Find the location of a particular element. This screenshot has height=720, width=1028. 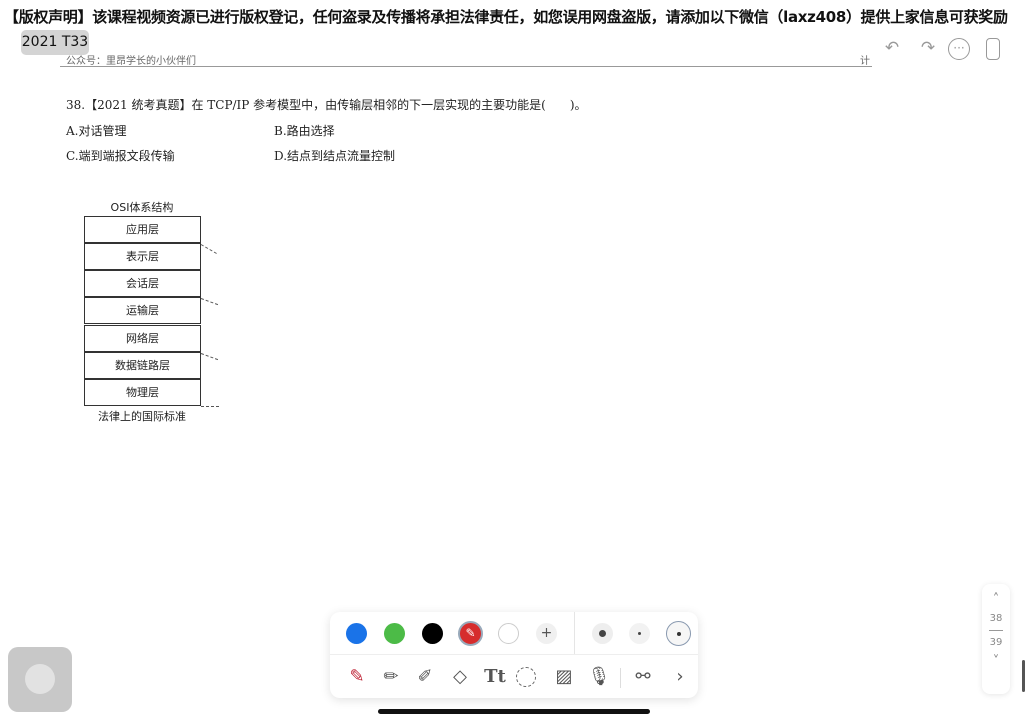

color-white is located at coordinates (508, 633).